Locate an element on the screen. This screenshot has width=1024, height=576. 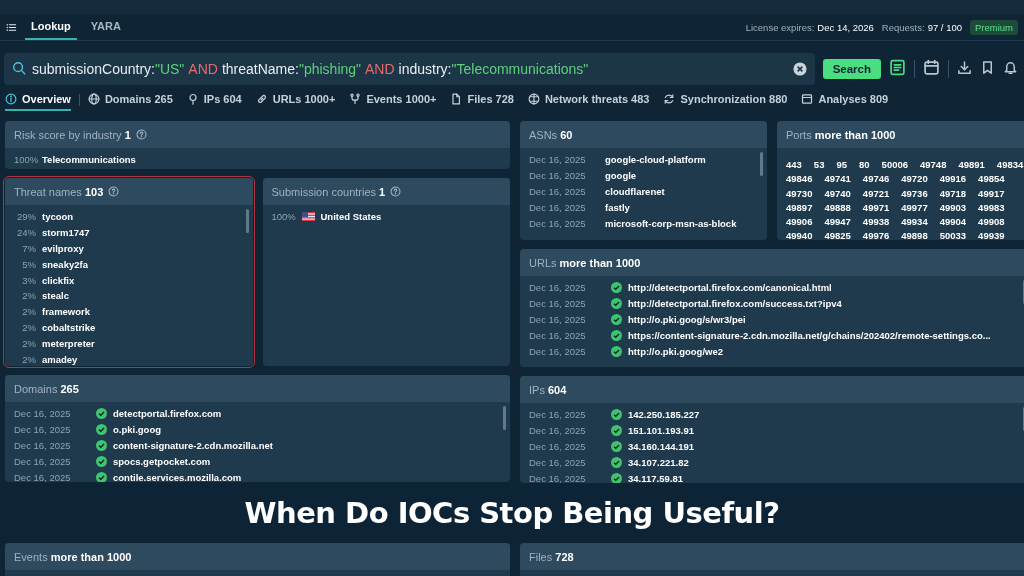
url-text: http://detectportal.firefox.com/success.txt?ipv4 is located at coordinates (735, 304).